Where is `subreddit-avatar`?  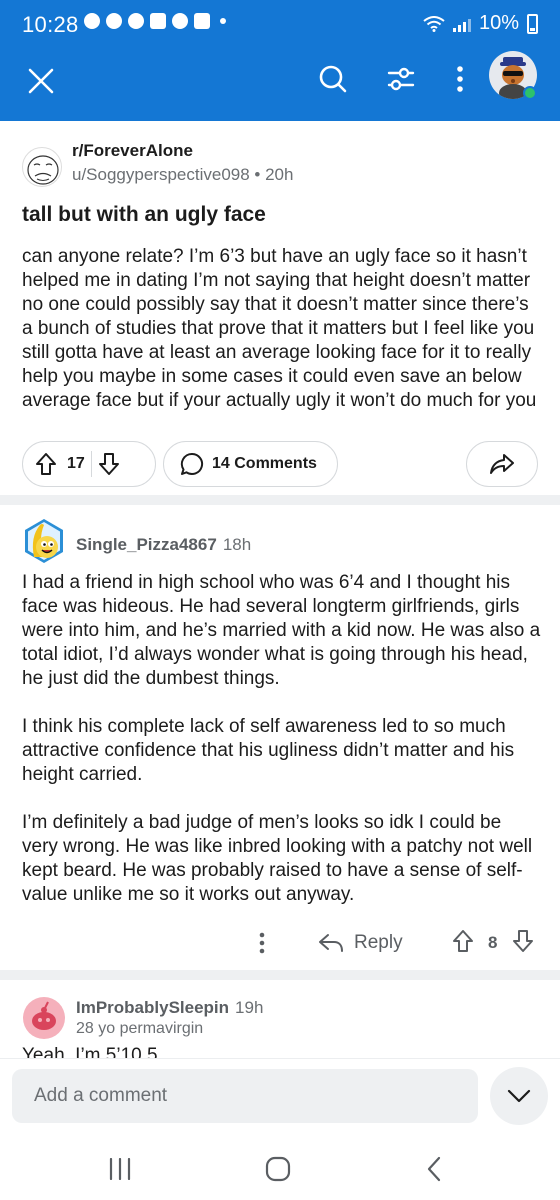 subreddit-avatar is located at coordinates (42, 167).